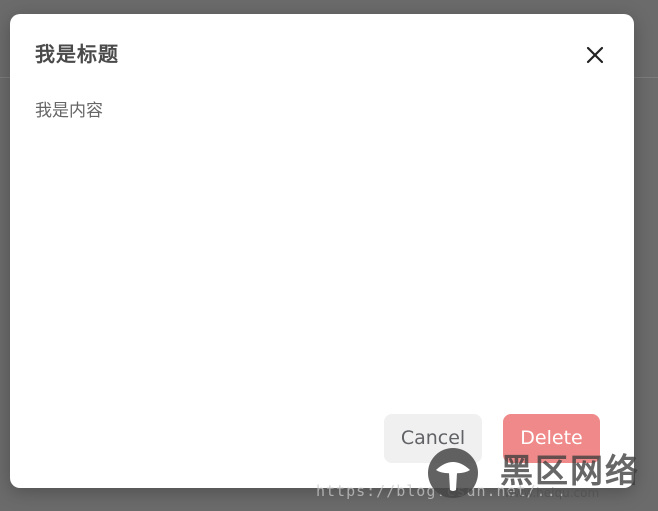  I want to click on dialog-title: 我是标题, so click(77, 54).